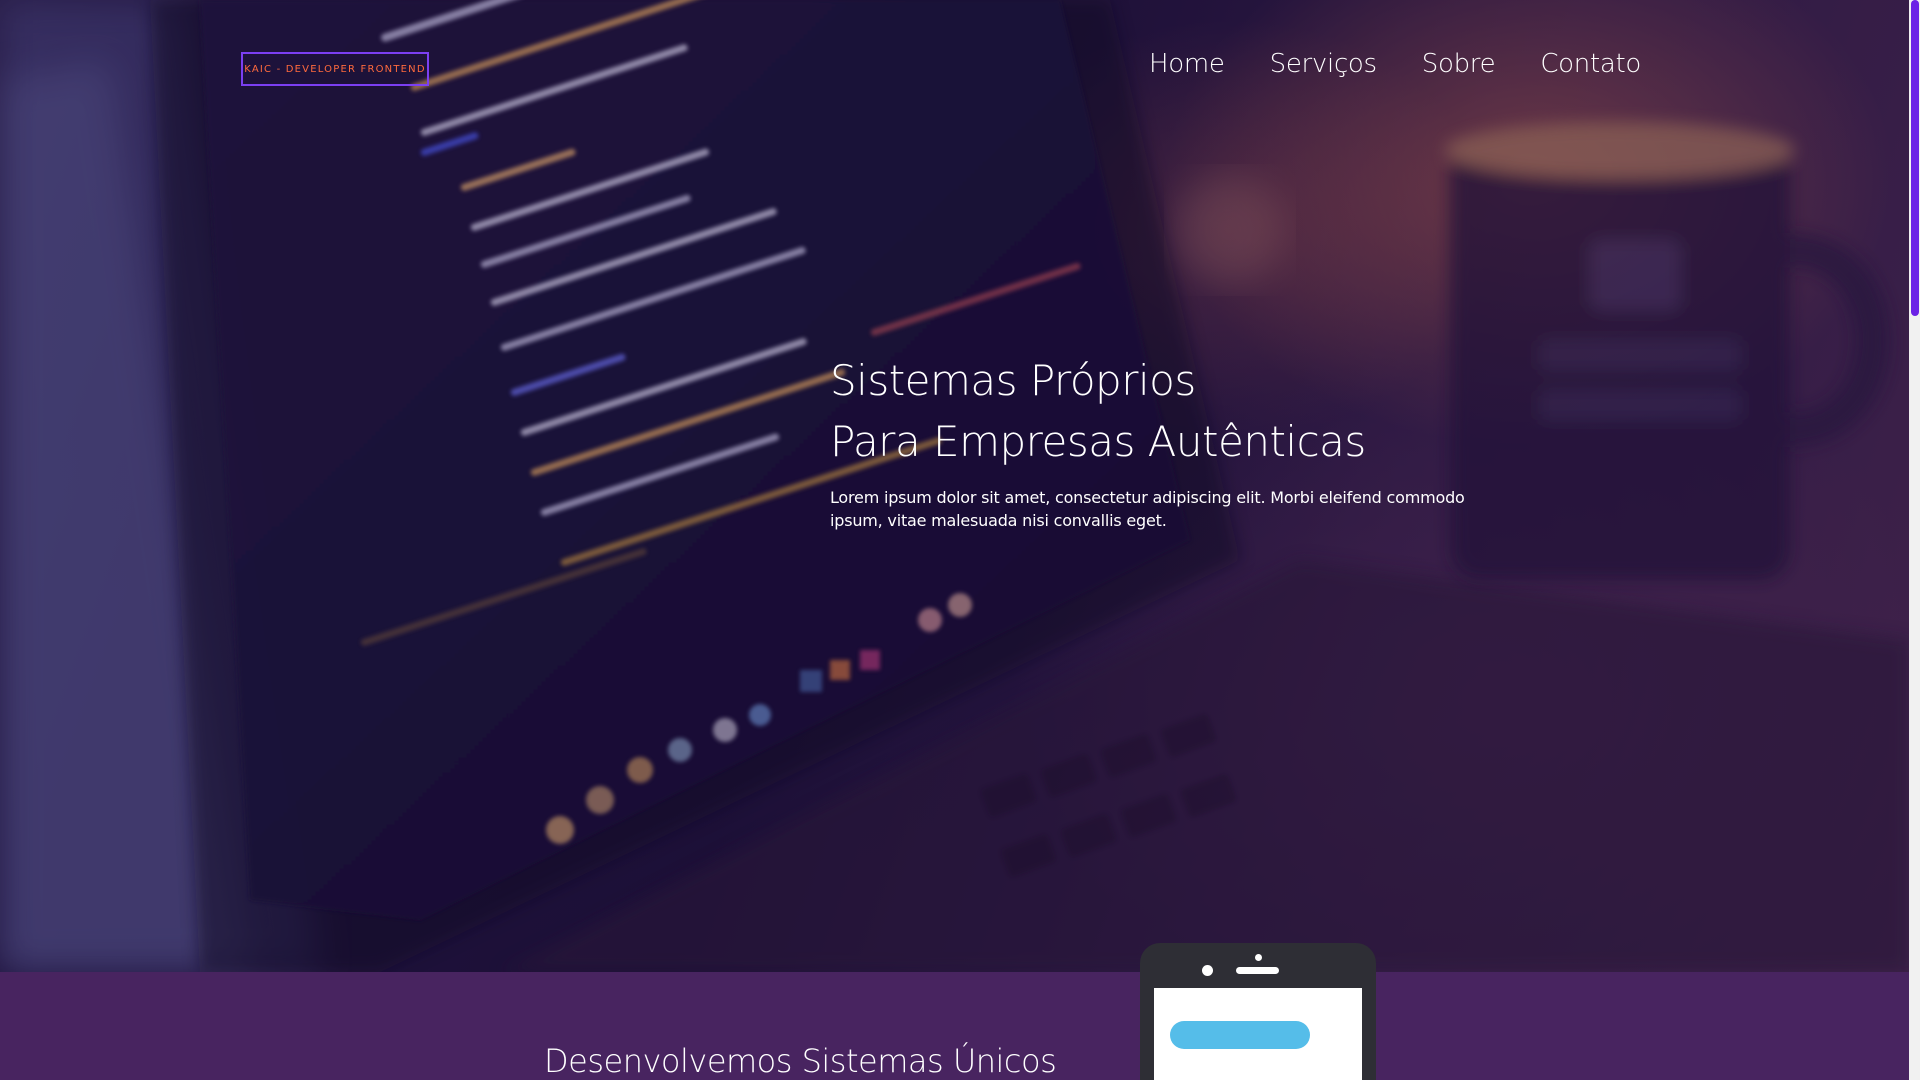 This screenshot has height=1080, width=1920. I want to click on phone-camera-icon, so click(1207, 970).